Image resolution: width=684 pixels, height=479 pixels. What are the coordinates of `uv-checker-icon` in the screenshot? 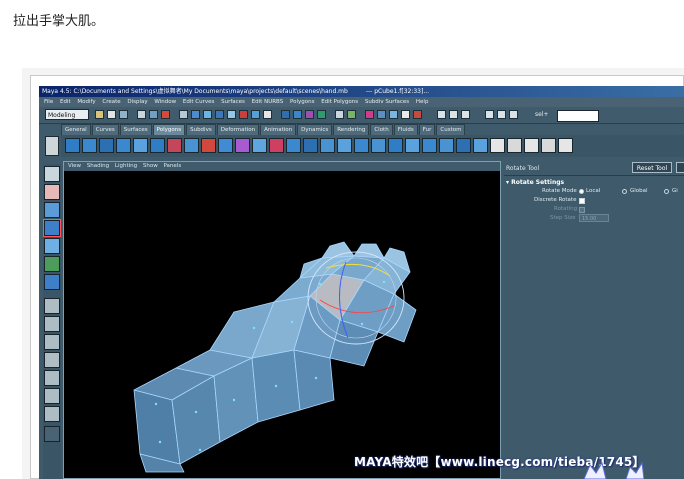 It's located at (497, 145).